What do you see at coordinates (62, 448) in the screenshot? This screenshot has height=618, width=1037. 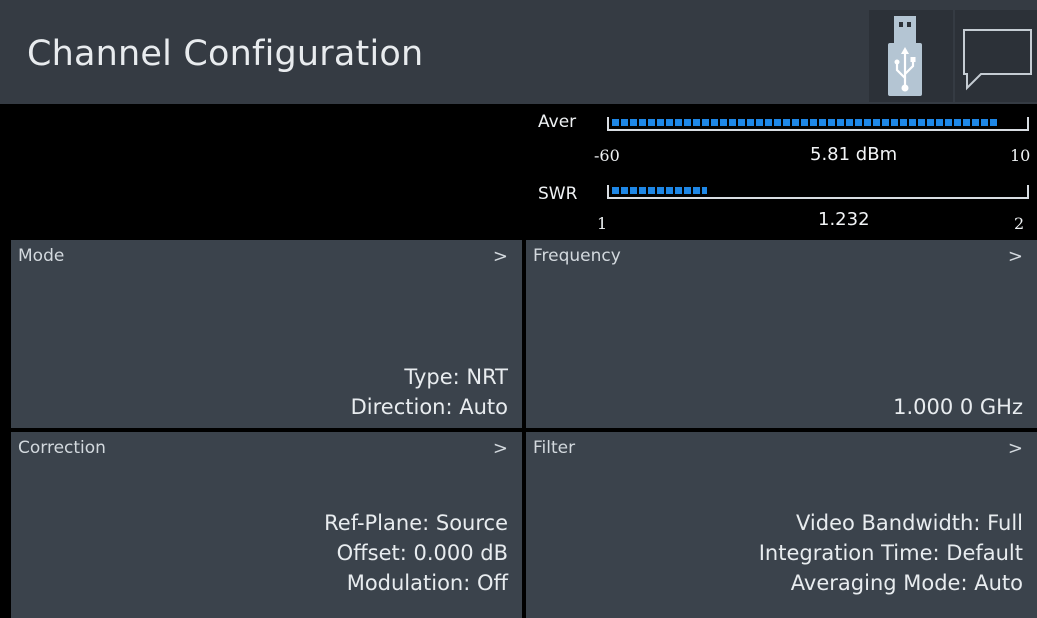 I see `correction-panel-title: Correction` at bounding box center [62, 448].